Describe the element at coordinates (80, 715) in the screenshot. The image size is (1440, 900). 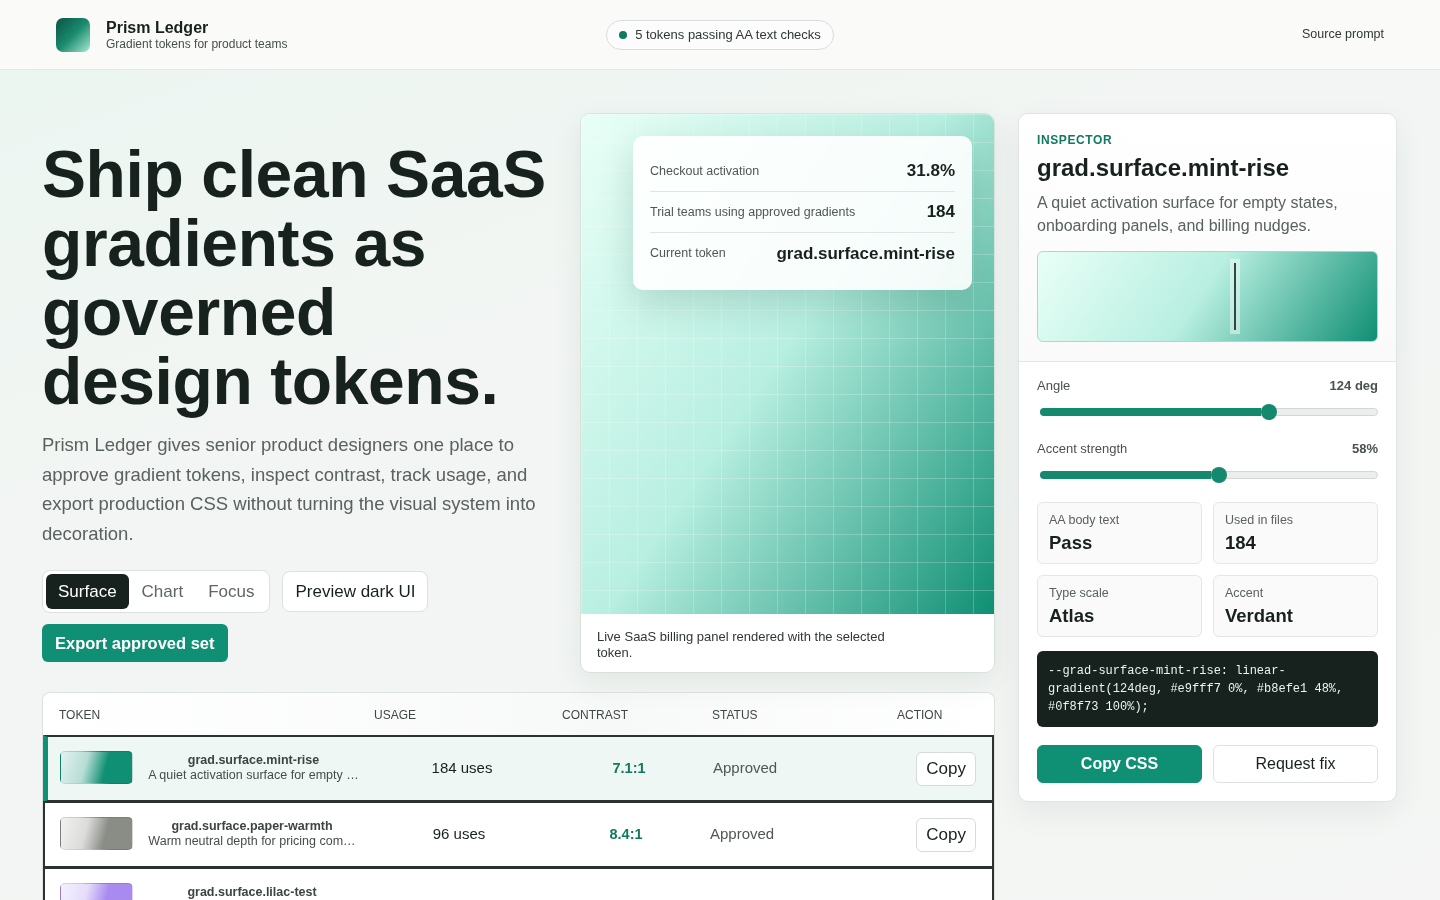
I see `column-header: TOKEN` at that location.